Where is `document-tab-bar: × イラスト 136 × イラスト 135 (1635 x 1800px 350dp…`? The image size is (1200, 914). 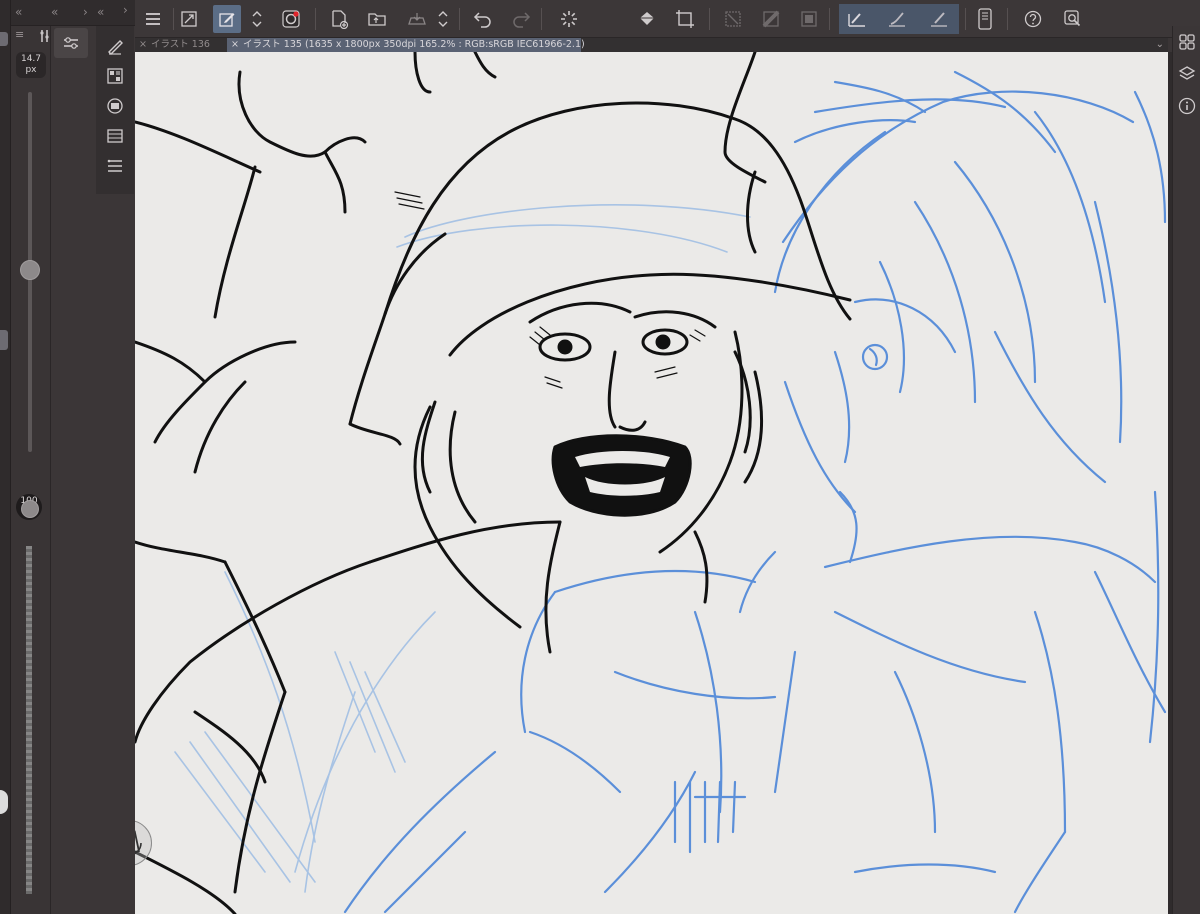 document-tab-bar: × イラスト 136 × イラスト 135 (1635 x 1800px 350dp… is located at coordinates (651, 45).